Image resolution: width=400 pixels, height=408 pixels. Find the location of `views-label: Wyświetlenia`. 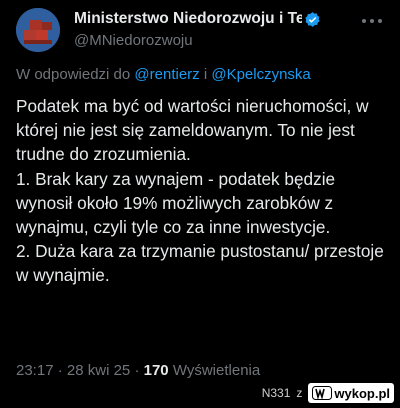

views-label: Wyświetlenia is located at coordinates (216, 370).